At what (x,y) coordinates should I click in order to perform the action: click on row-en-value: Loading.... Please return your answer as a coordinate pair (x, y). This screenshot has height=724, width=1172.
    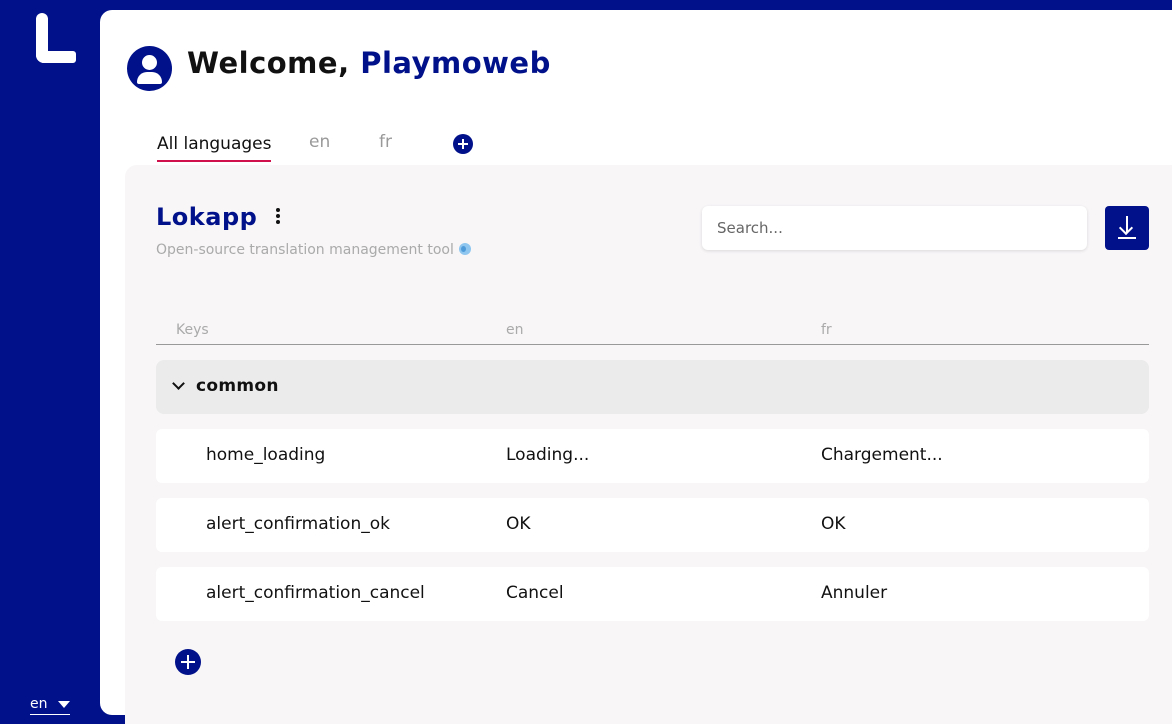
    Looking at the image, I should click on (547, 455).